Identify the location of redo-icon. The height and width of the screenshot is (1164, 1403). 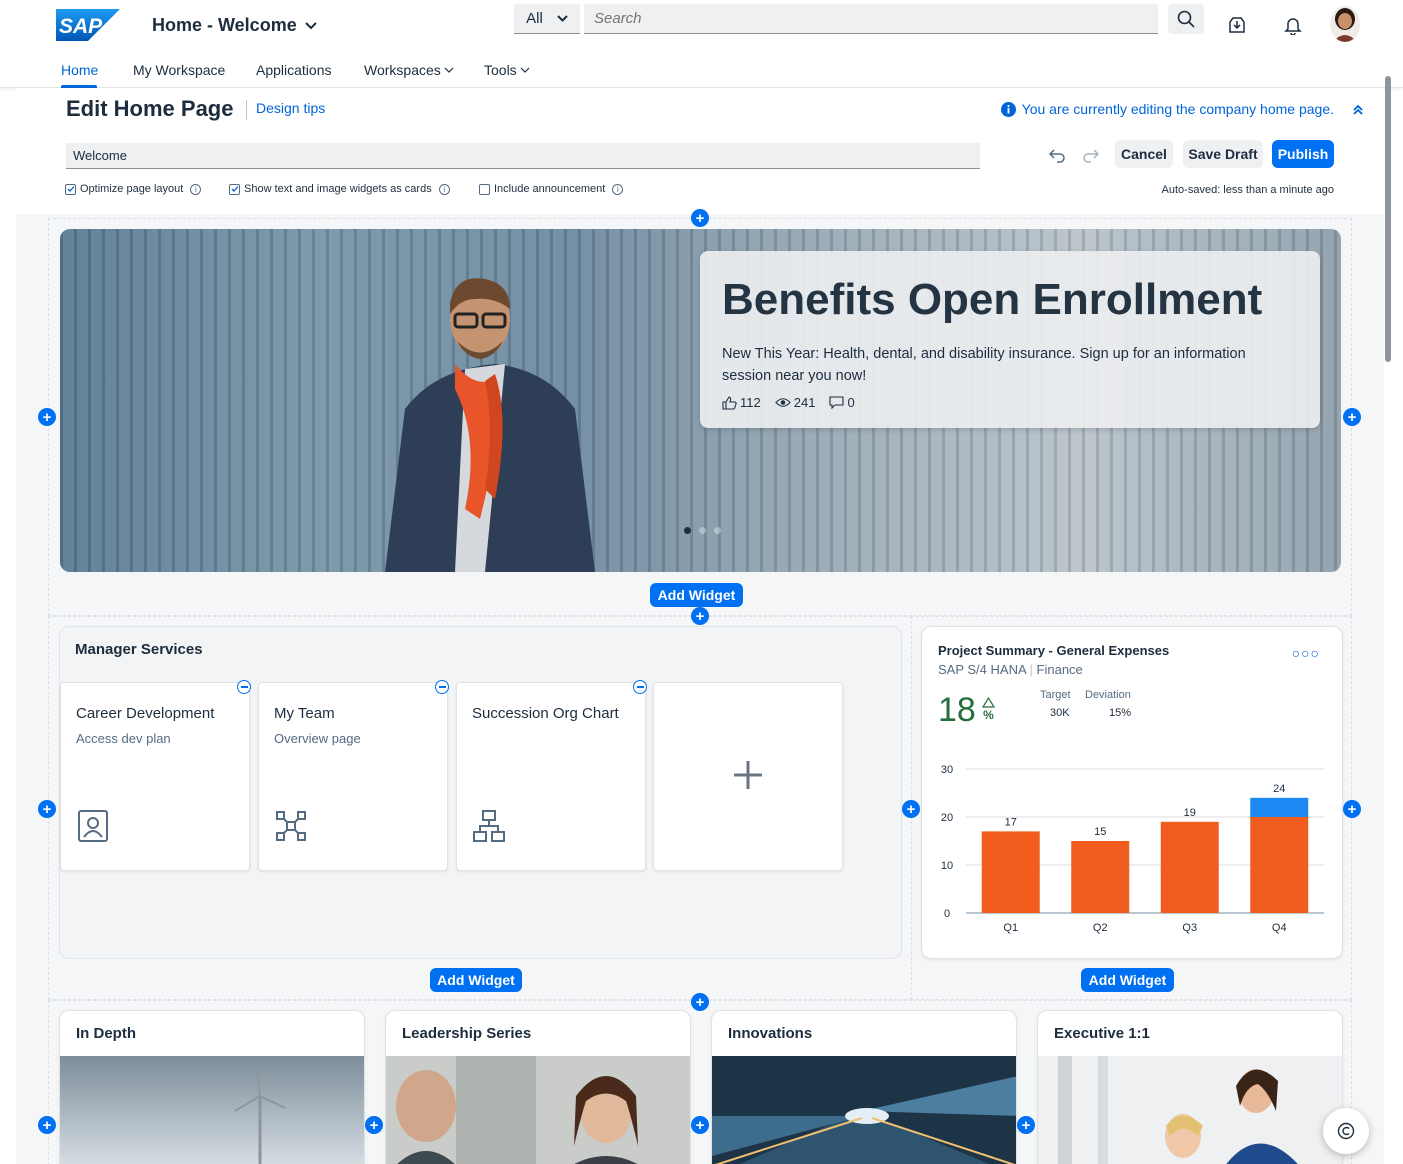
(1091, 155).